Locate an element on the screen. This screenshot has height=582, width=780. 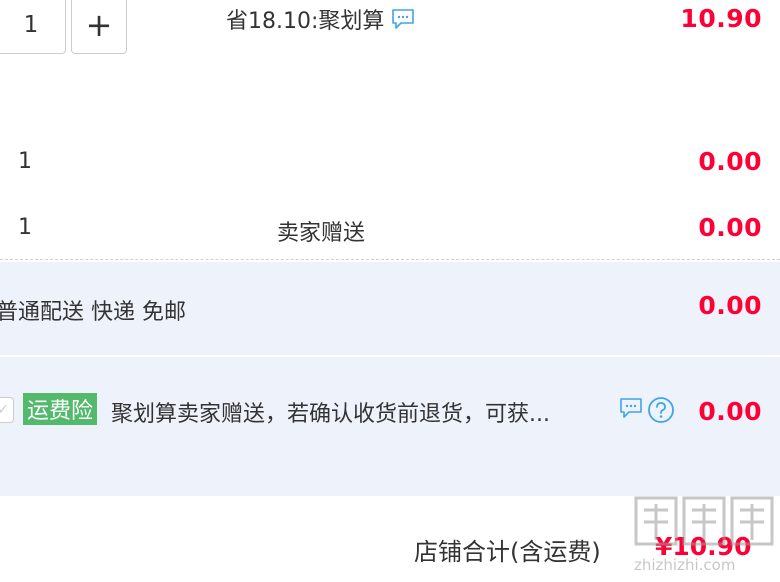
insurance-price: 0.00 is located at coordinates (730, 411).